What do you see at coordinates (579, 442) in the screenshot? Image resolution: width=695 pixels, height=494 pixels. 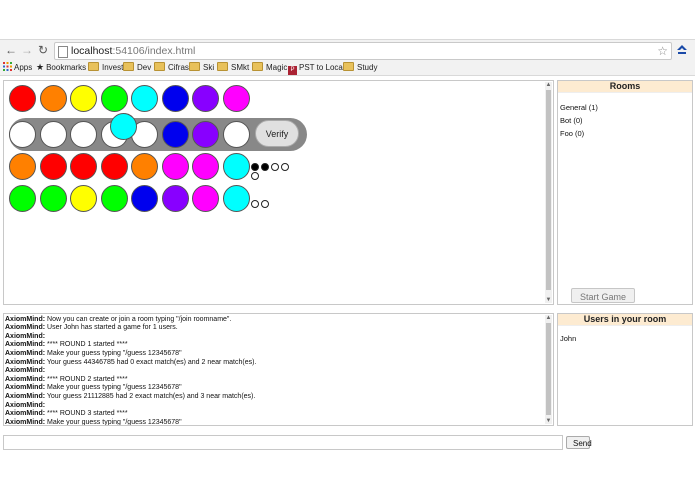 I see `send-button: Send` at bounding box center [579, 442].